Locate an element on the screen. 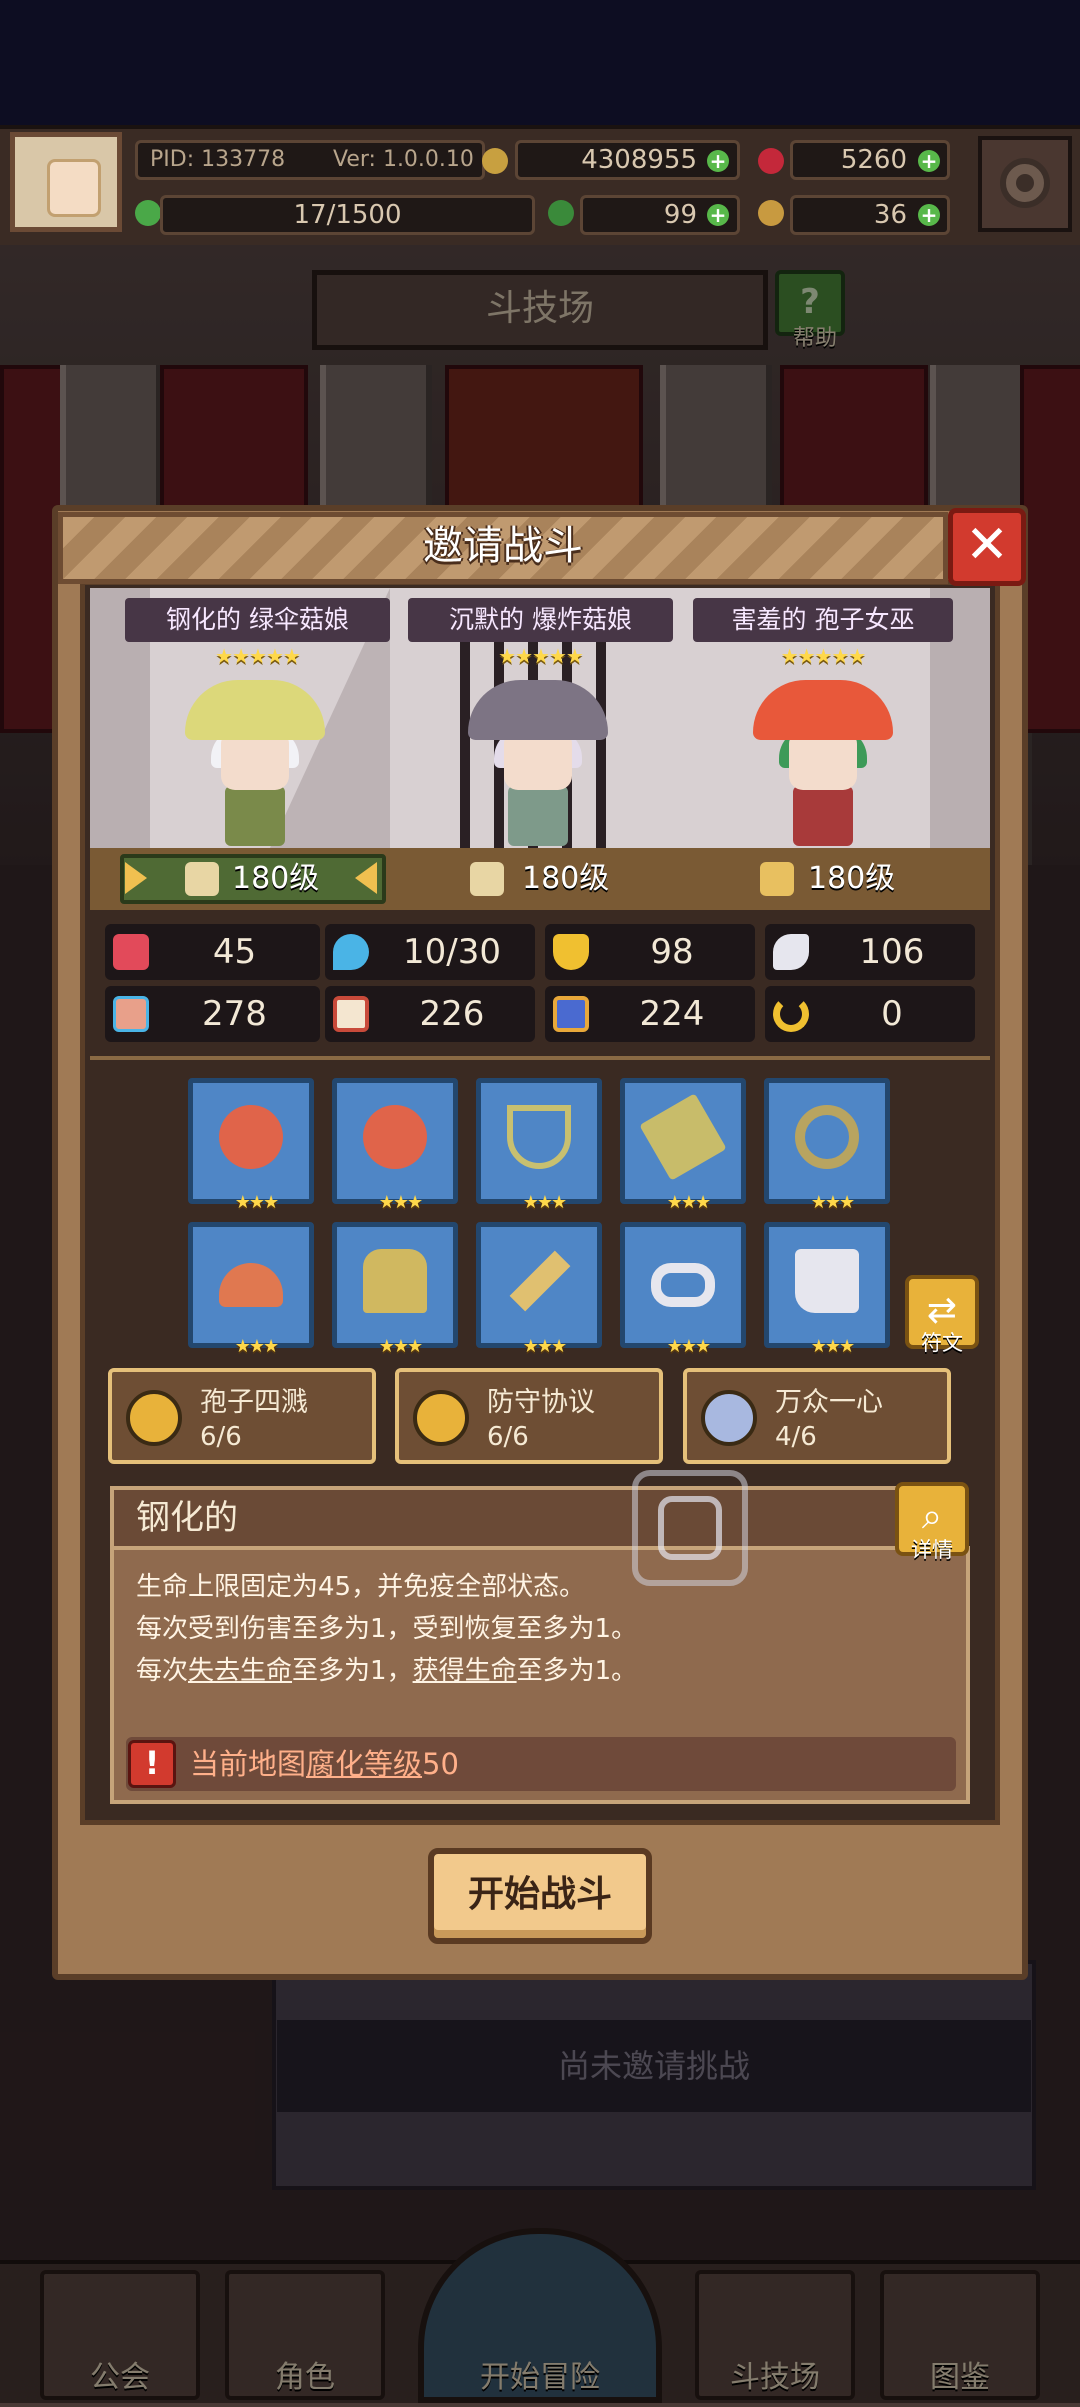 The height and width of the screenshot is (2407, 1080). trait-text: 至多为1。 is located at coordinates (577, 1671).